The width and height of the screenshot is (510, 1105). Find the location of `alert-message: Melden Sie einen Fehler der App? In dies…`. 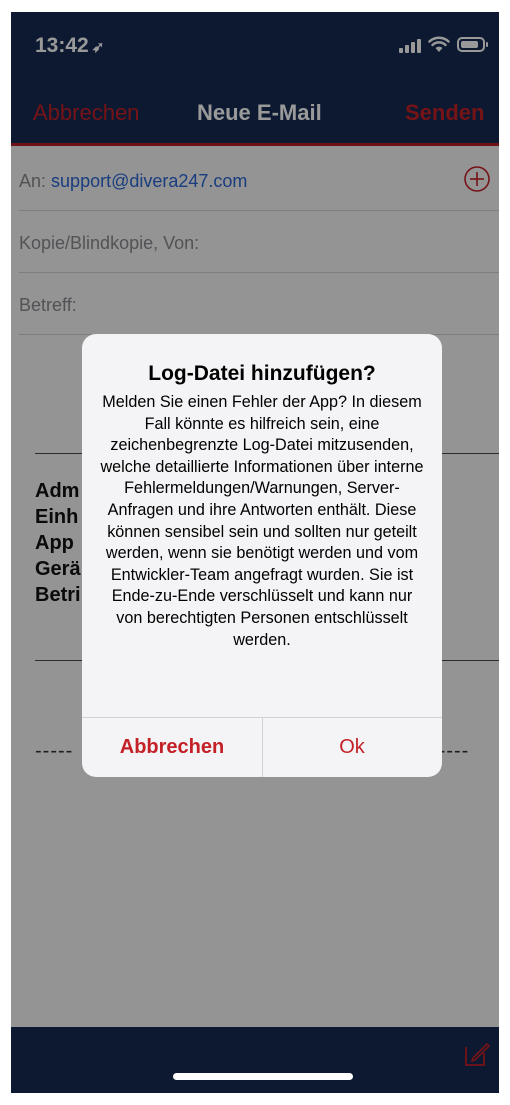

alert-message: Melden Sie einen Fehler der App? In dies… is located at coordinates (262, 521).